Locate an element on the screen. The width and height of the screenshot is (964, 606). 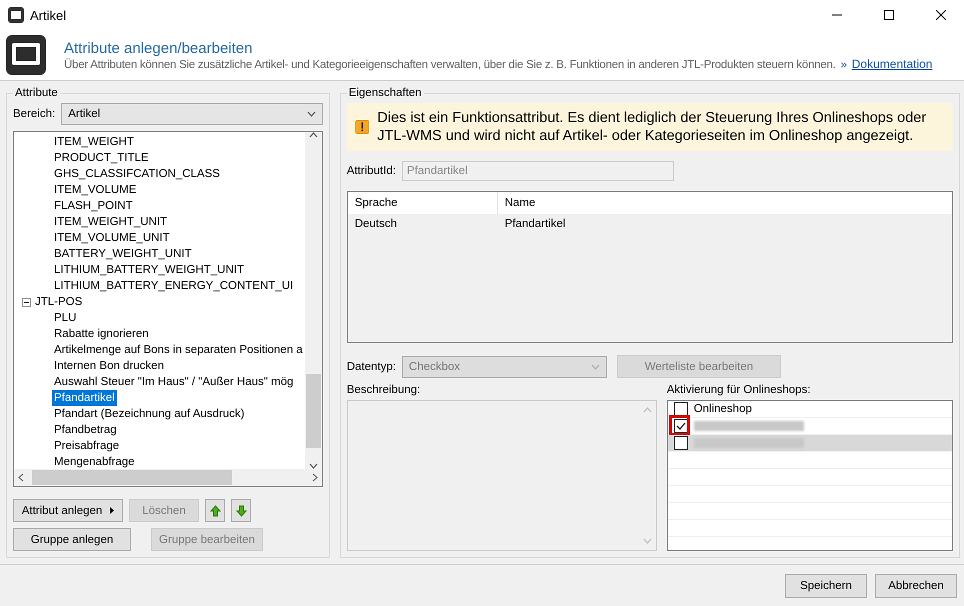
tree-item: Mengenabfrage is located at coordinates (94, 462).